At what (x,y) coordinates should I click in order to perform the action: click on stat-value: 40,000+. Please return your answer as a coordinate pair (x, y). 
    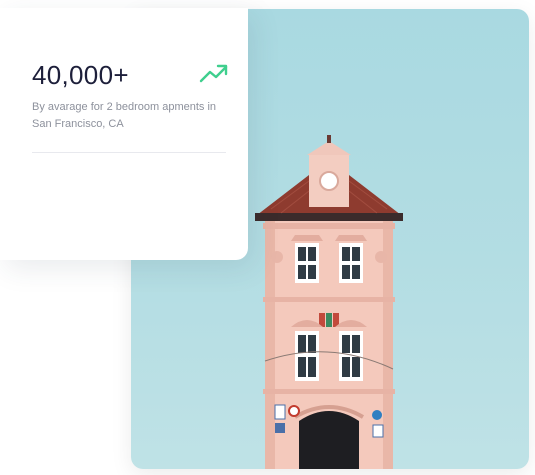
    Looking at the image, I should click on (80, 75).